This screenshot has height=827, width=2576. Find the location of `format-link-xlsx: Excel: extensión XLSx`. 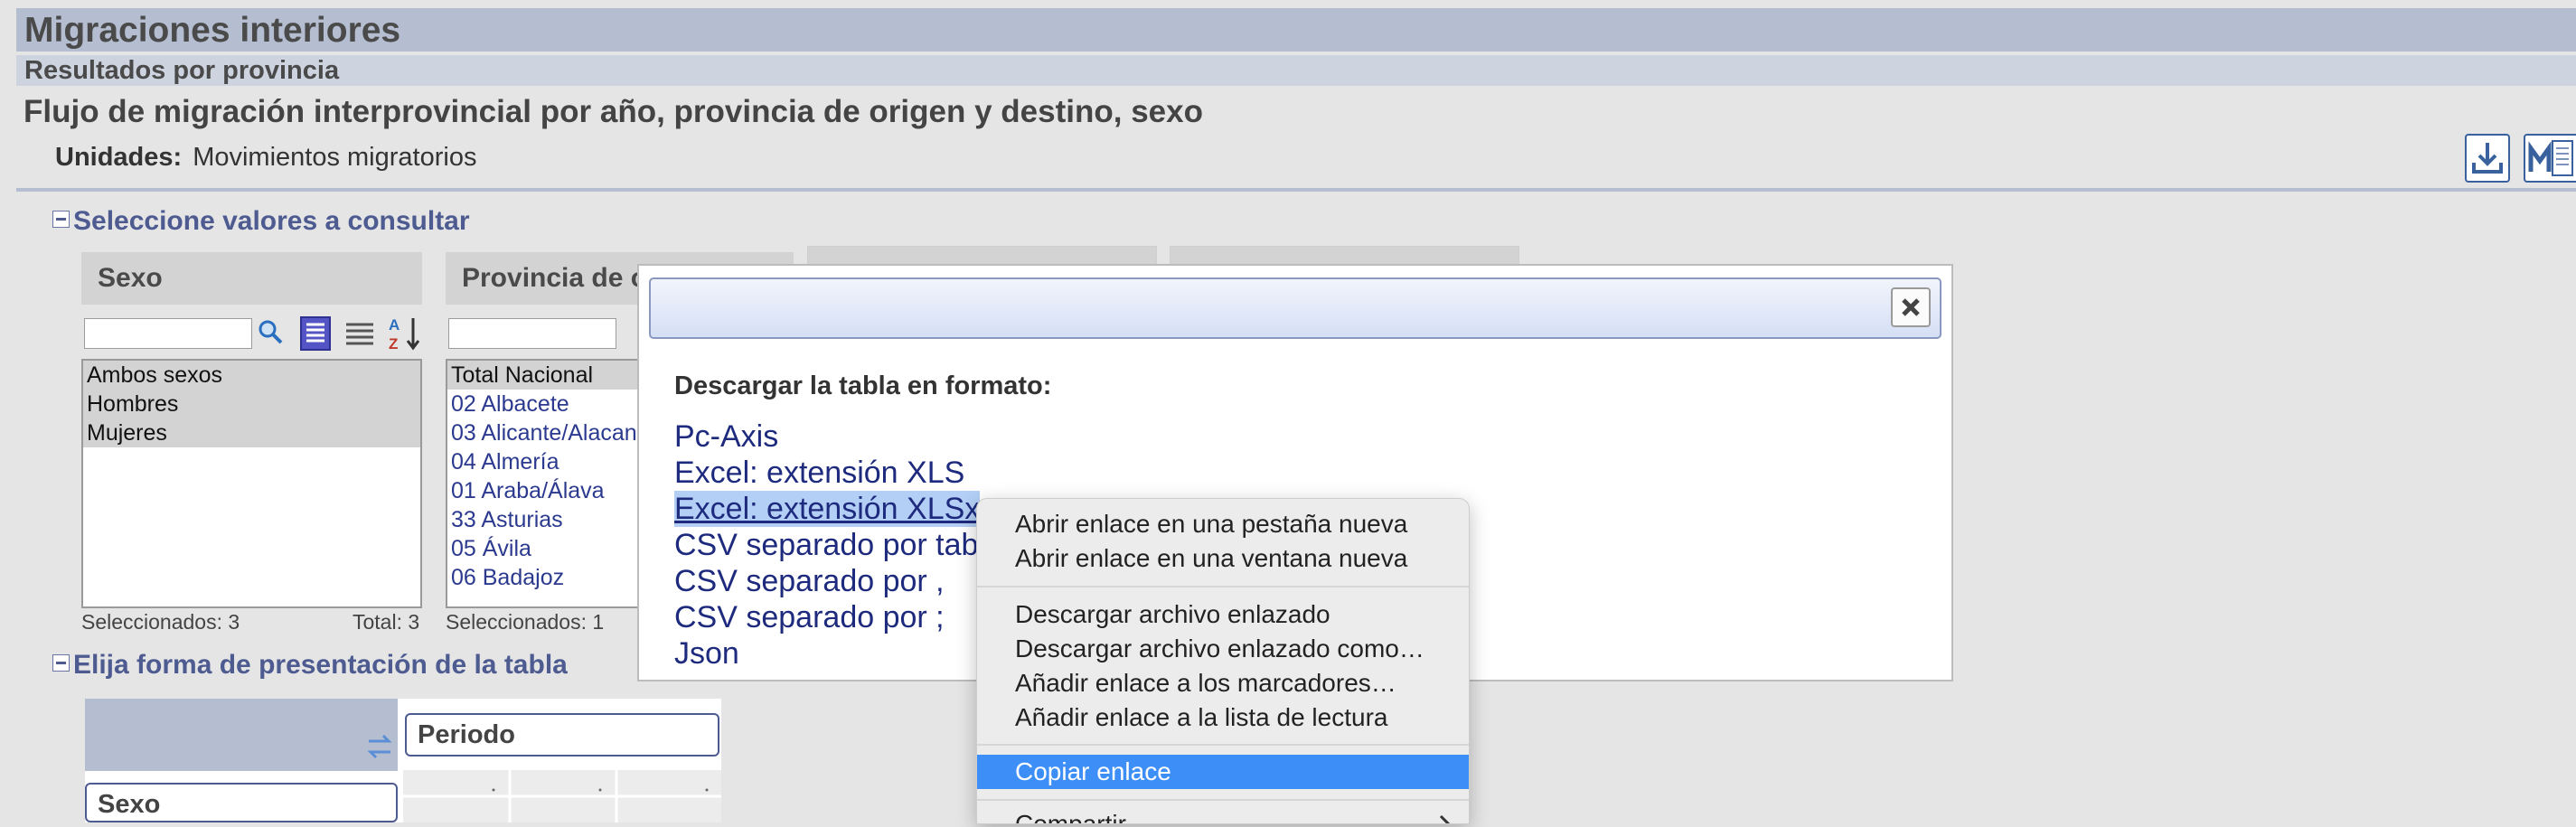

format-link-xlsx: Excel: extensión XLSx is located at coordinates (827, 509).